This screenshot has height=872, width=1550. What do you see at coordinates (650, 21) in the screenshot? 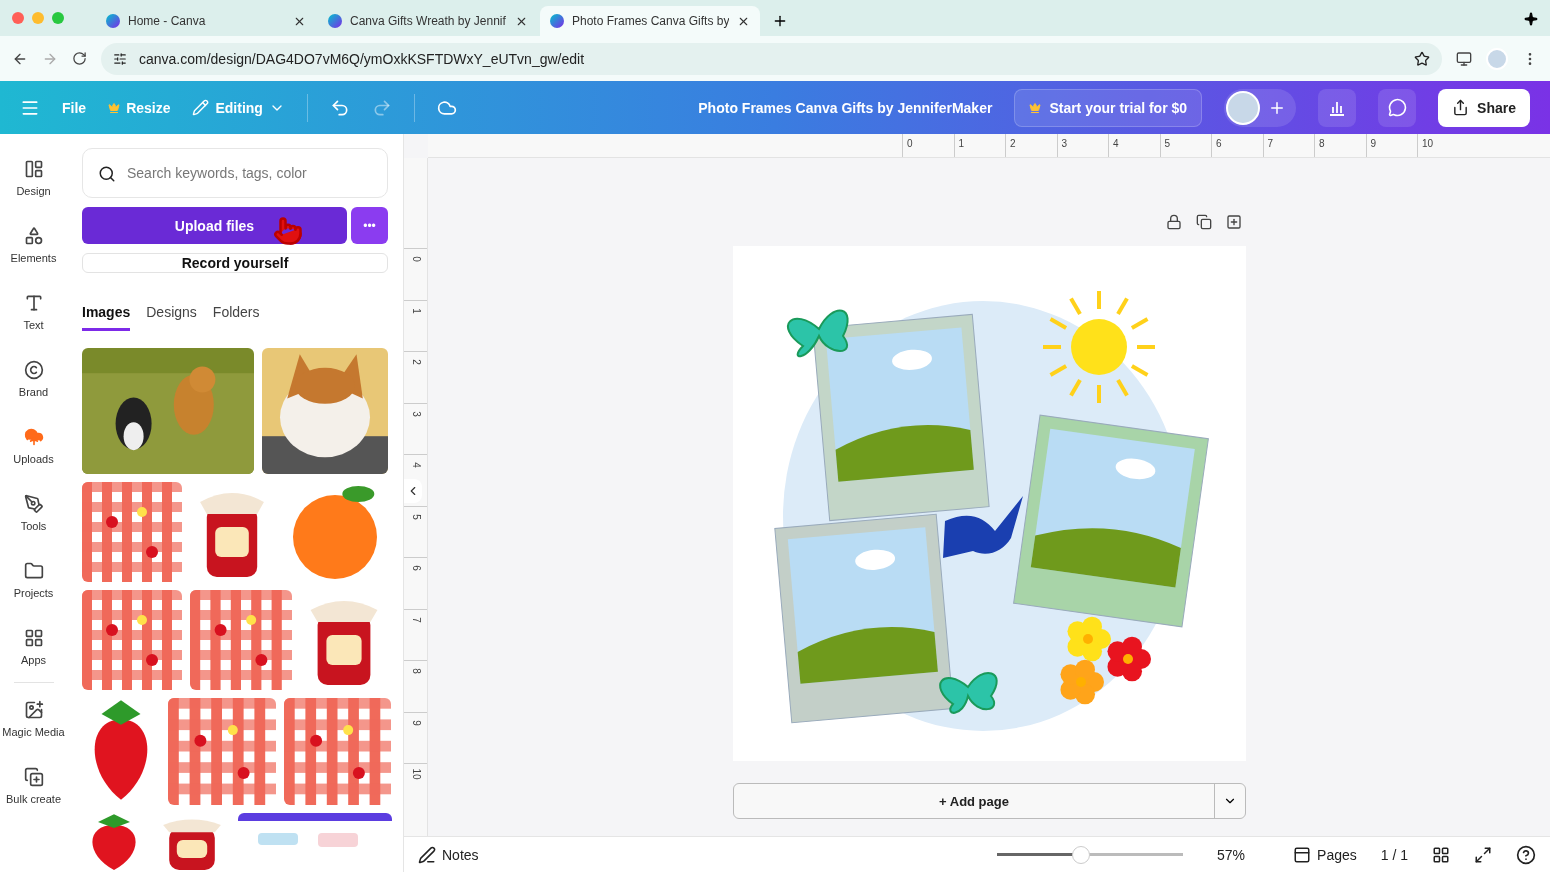
I see `browser-tab: Photo Frames Canva Gifts by` at bounding box center [650, 21].